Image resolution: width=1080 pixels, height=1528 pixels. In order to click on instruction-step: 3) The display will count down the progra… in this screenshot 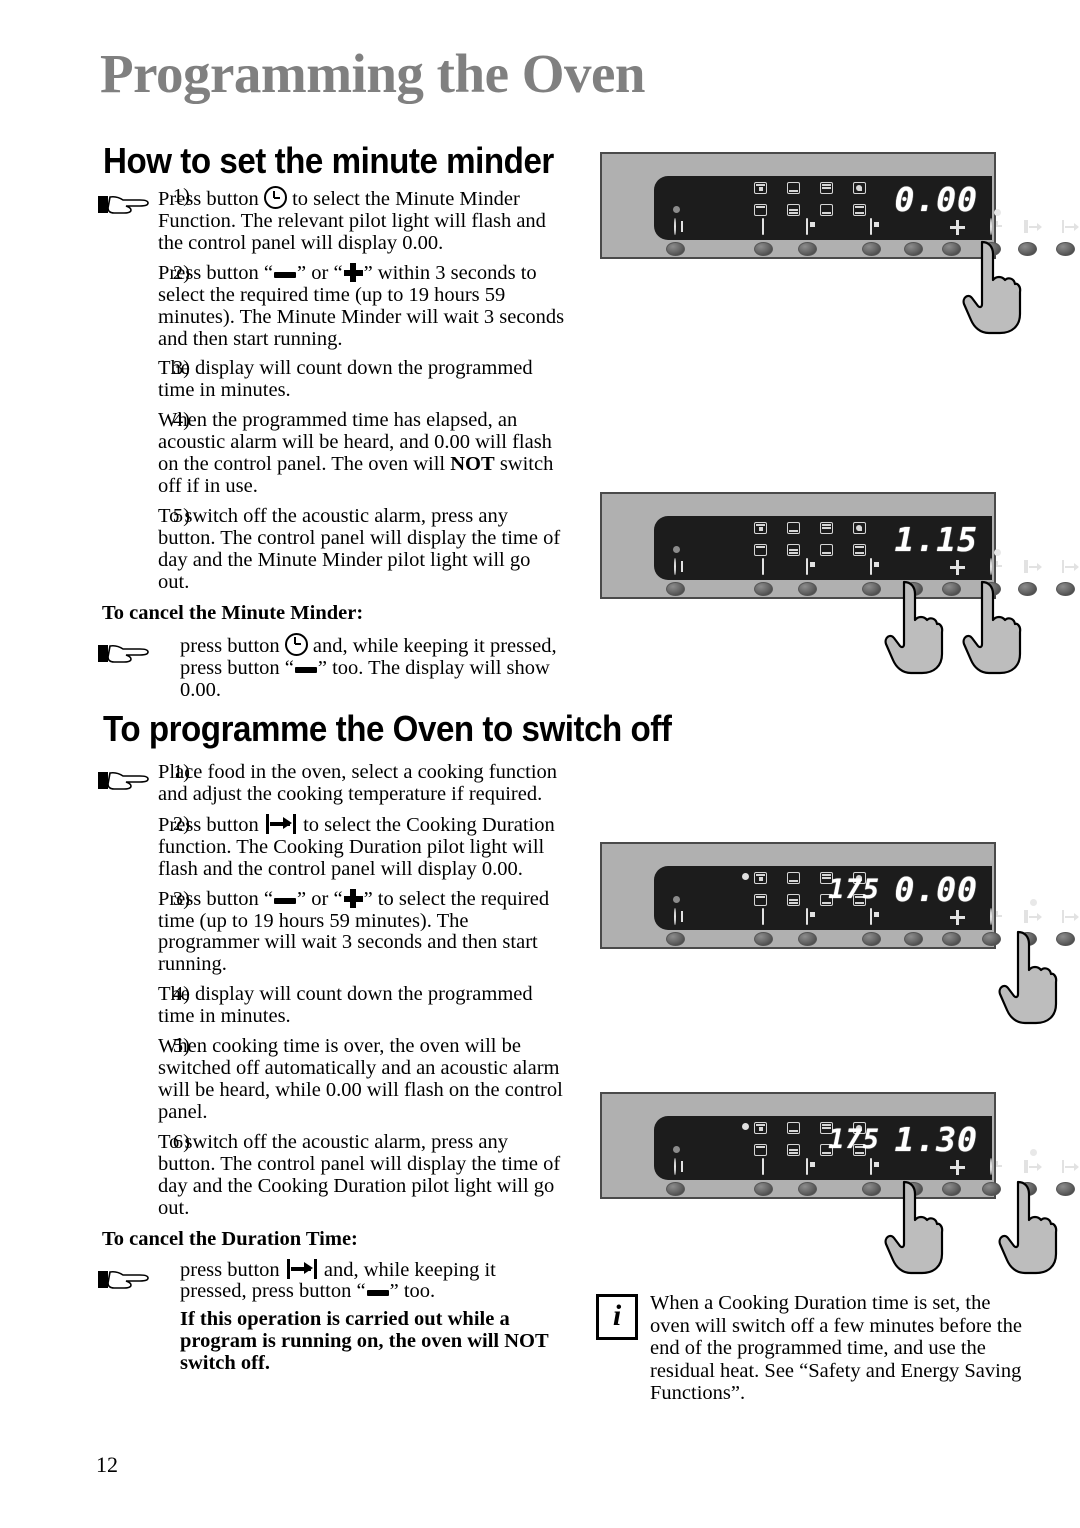, I will do `click(331, 380)`.